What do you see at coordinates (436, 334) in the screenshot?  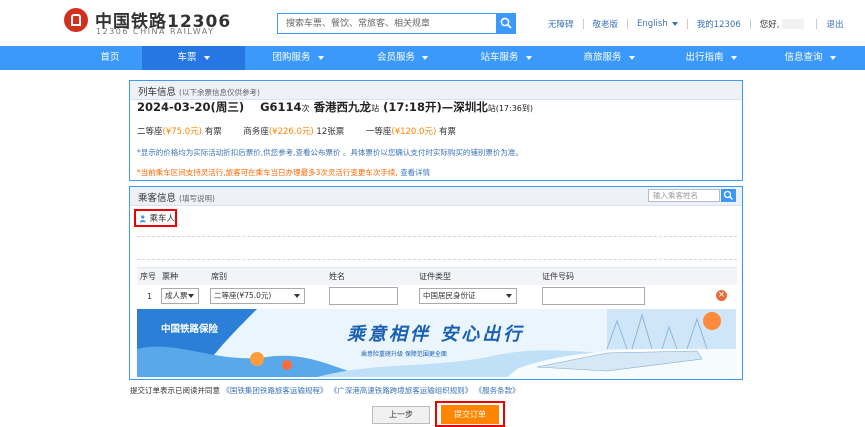 I see `banner-slogan: 乘意相伴 安心出行` at bounding box center [436, 334].